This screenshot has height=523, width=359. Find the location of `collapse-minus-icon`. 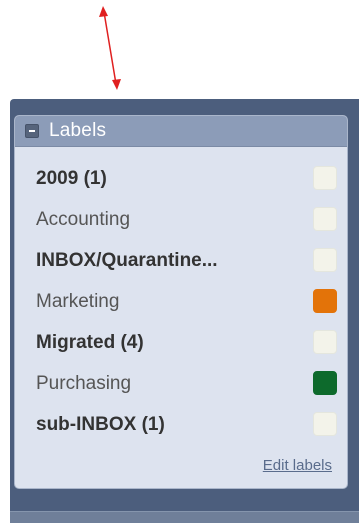

collapse-minus-icon is located at coordinates (32, 131).